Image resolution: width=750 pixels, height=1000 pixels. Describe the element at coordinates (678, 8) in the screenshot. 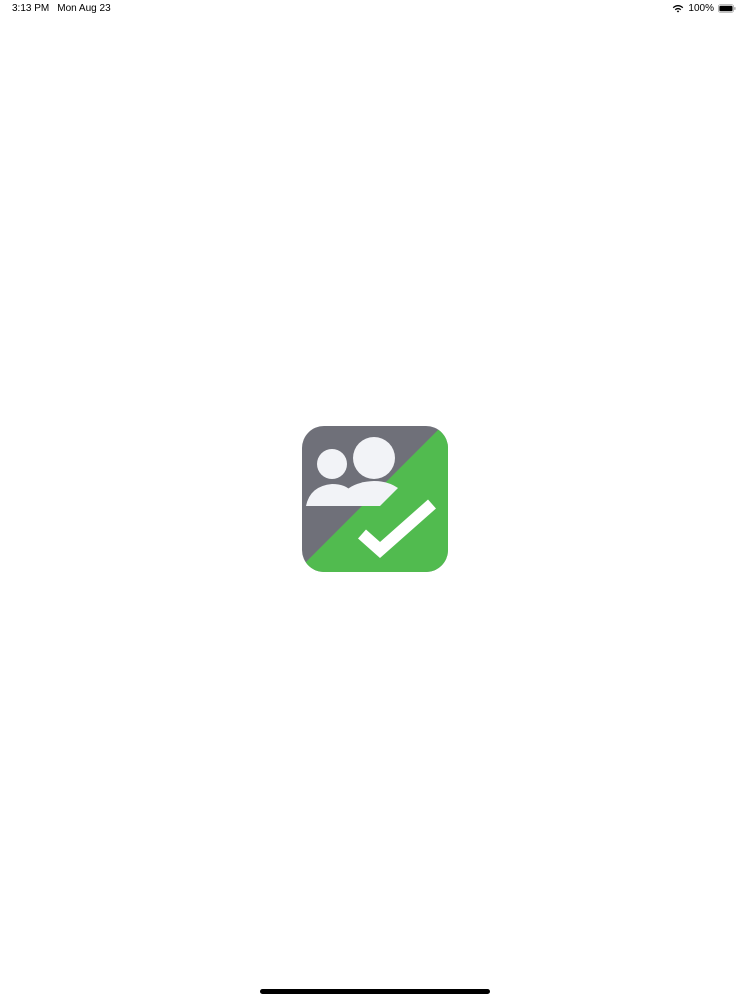

I see `wifi-icon` at that location.